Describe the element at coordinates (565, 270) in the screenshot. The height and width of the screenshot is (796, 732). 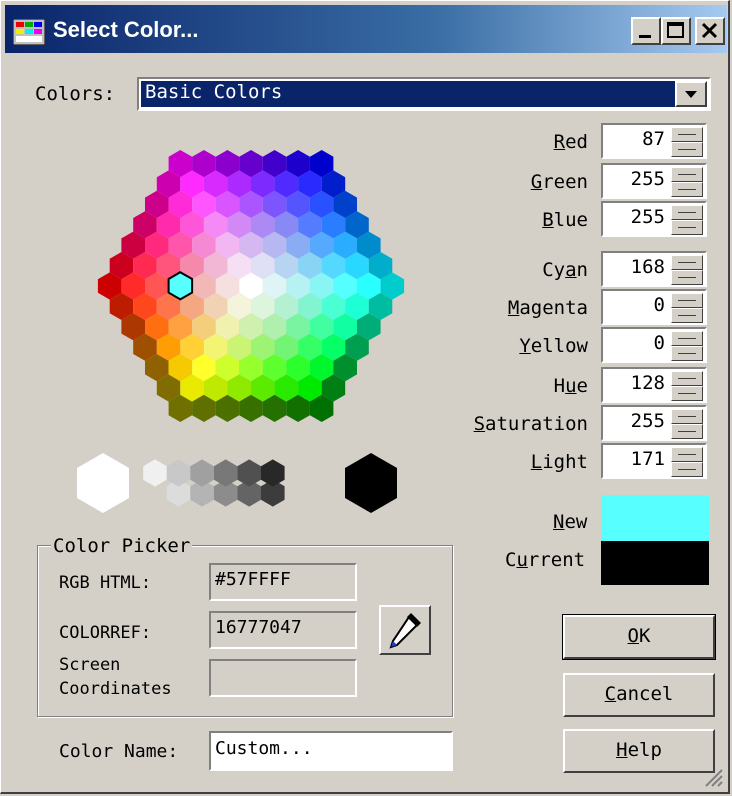
I see `field-label-cyan: Cyan` at that location.